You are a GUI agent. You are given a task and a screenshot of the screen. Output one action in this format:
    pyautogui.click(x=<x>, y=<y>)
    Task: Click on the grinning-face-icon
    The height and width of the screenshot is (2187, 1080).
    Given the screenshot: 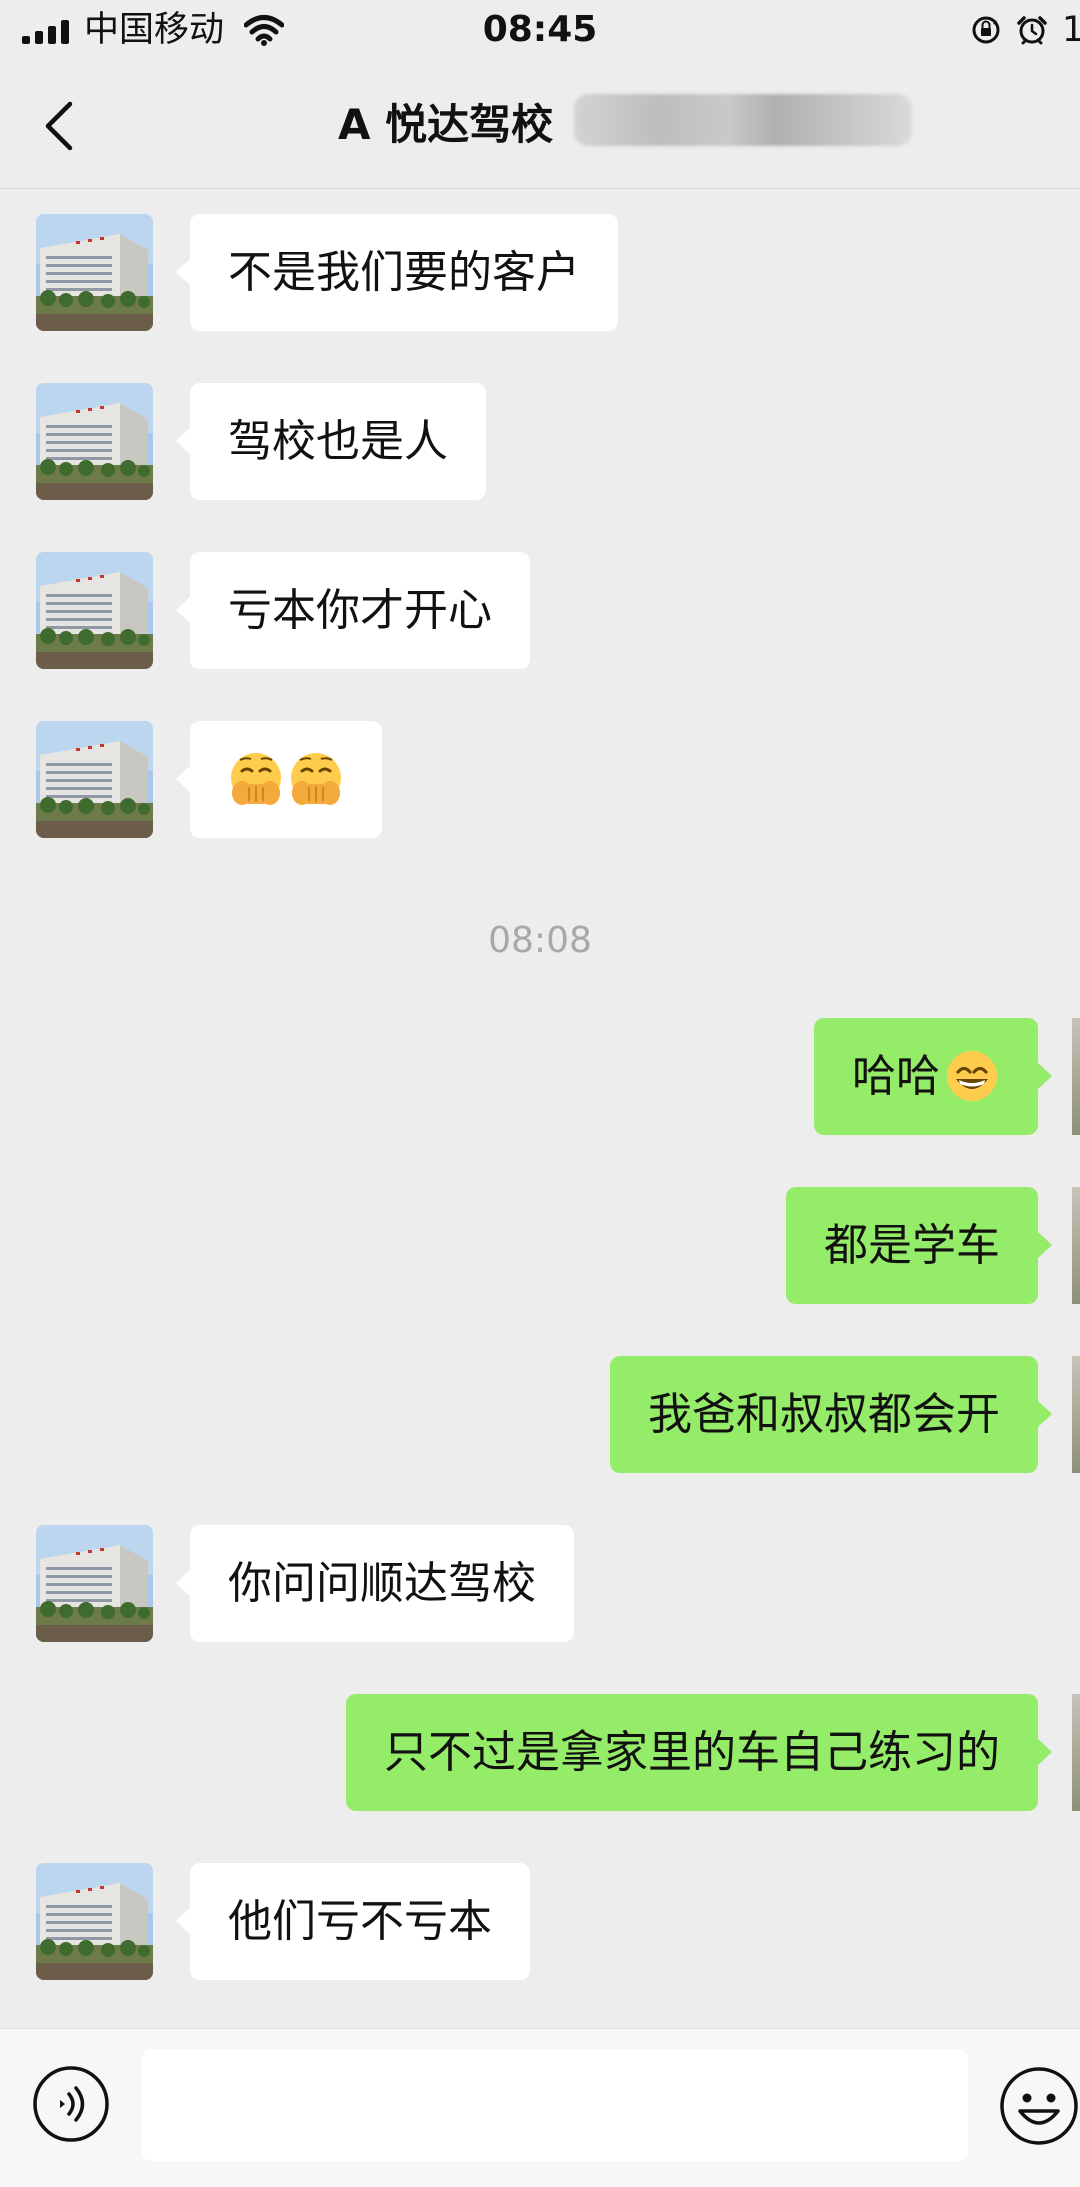 What is the action you would take?
    pyautogui.click(x=972, y=1076)
    